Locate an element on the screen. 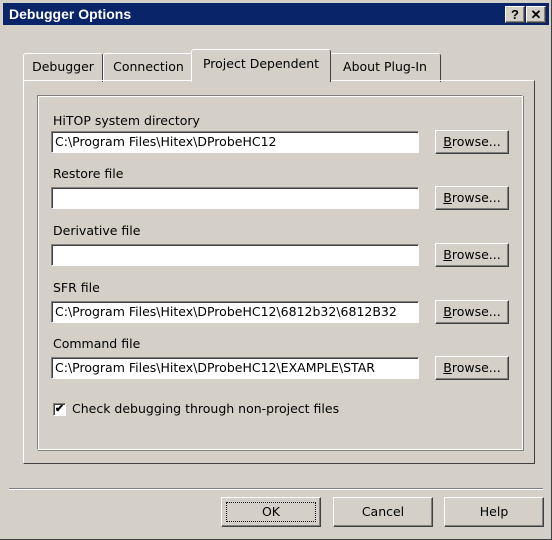  cancel-button: Cancel is located at coordinates (383, 512).